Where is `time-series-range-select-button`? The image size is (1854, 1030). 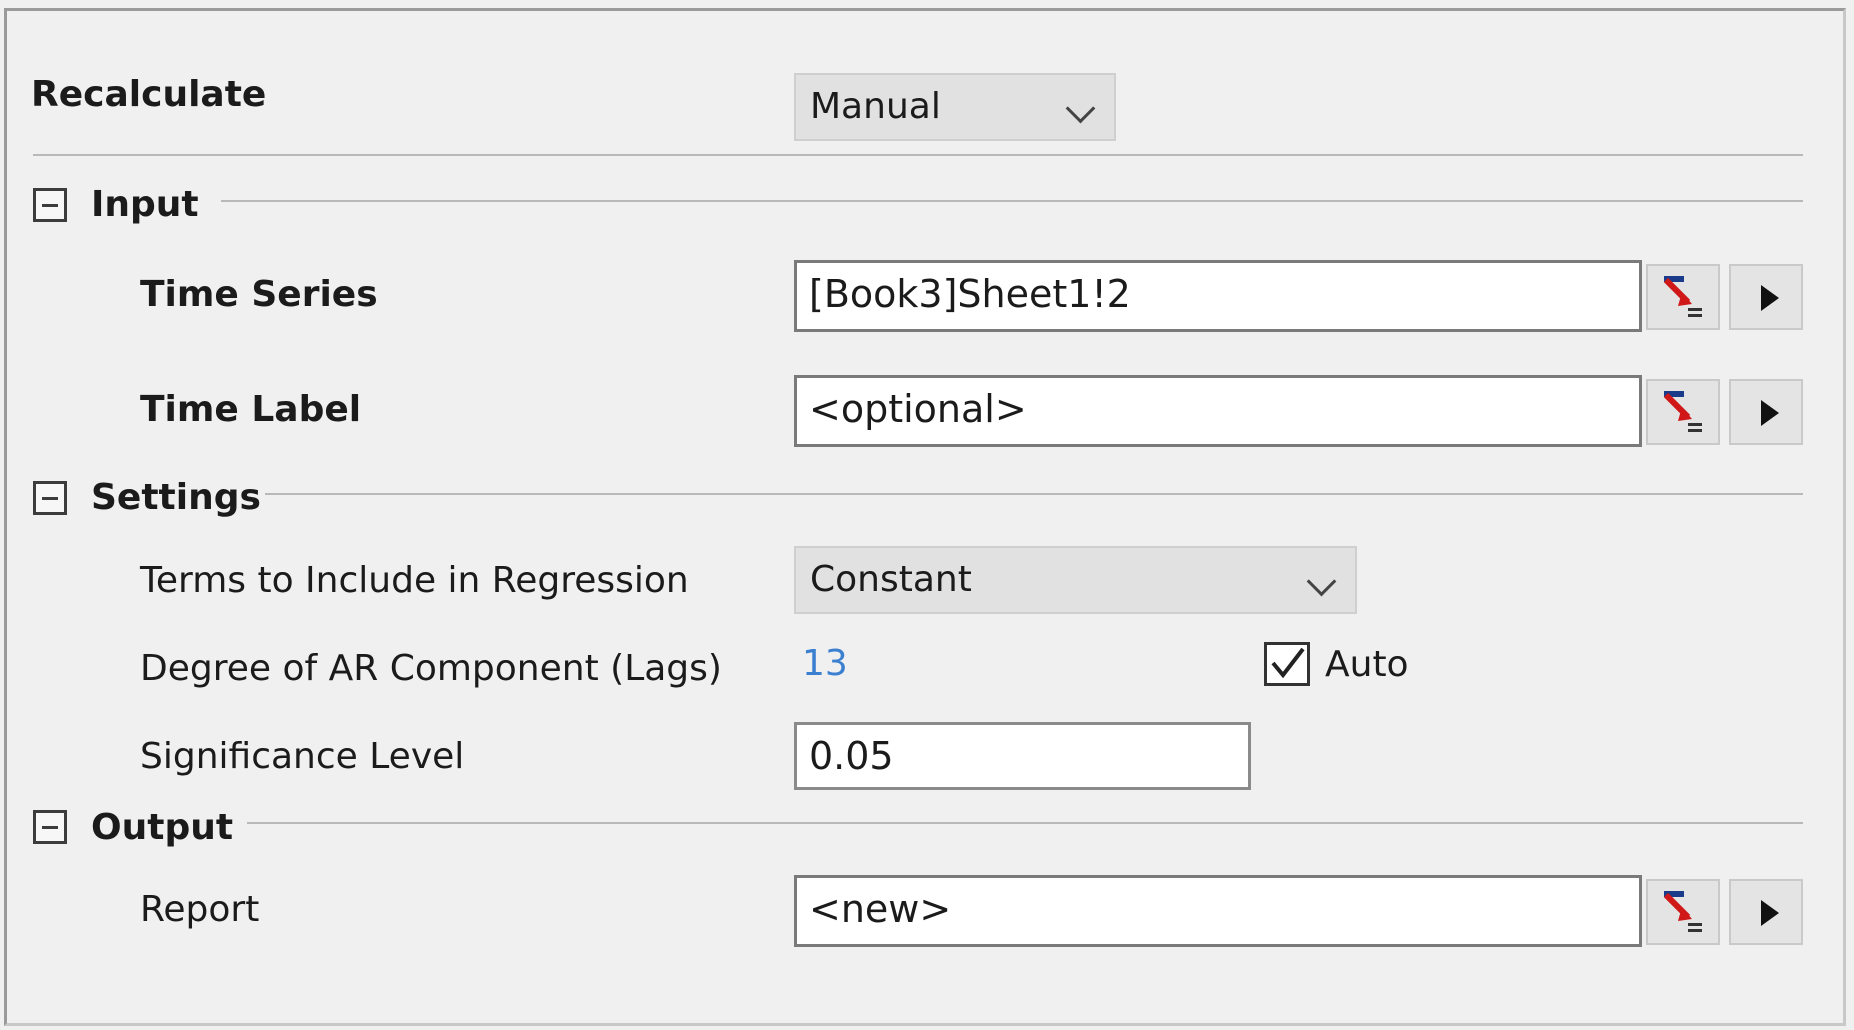 time-series-range-select-button is located at coordinates (1683, 297).